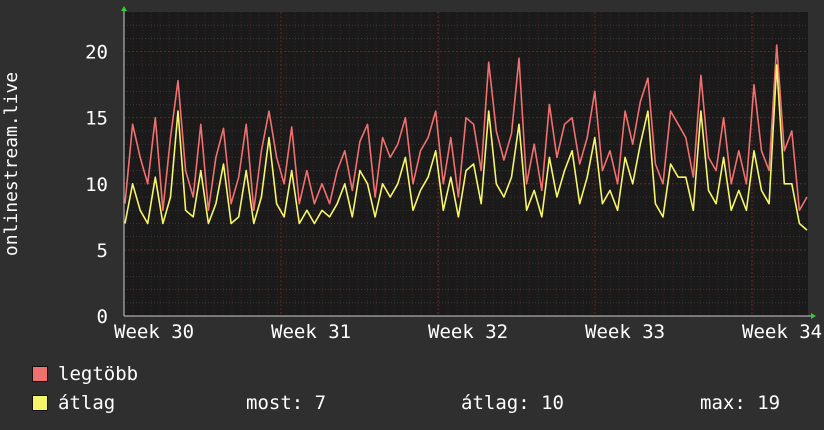 The image size is (824, 430). I want to click on stat-current: most: 7, so click(286, 403).